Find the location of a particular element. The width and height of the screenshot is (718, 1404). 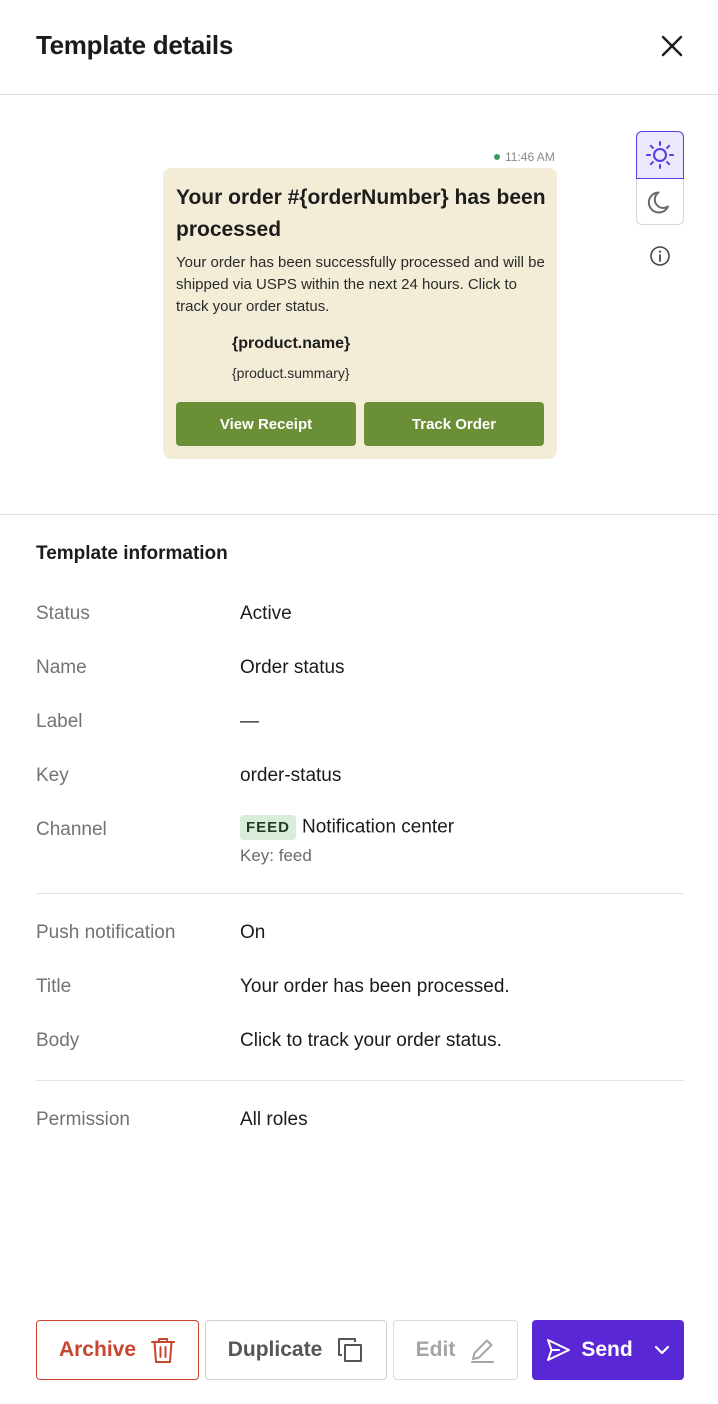

track-order-button: Track Order is located at coordinates (454, 424).